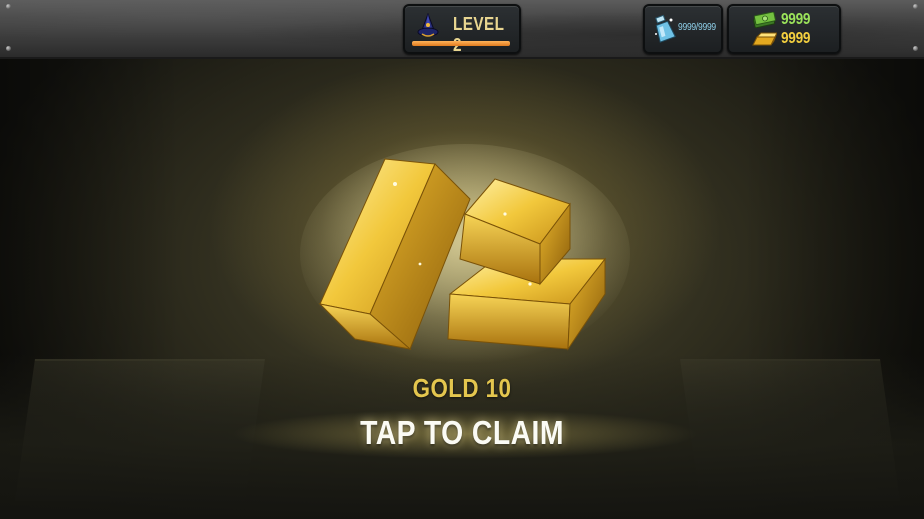 The height and width of the screenshot is (519, 924). I want to click on cash-counter: 9999, so click(796, 19).